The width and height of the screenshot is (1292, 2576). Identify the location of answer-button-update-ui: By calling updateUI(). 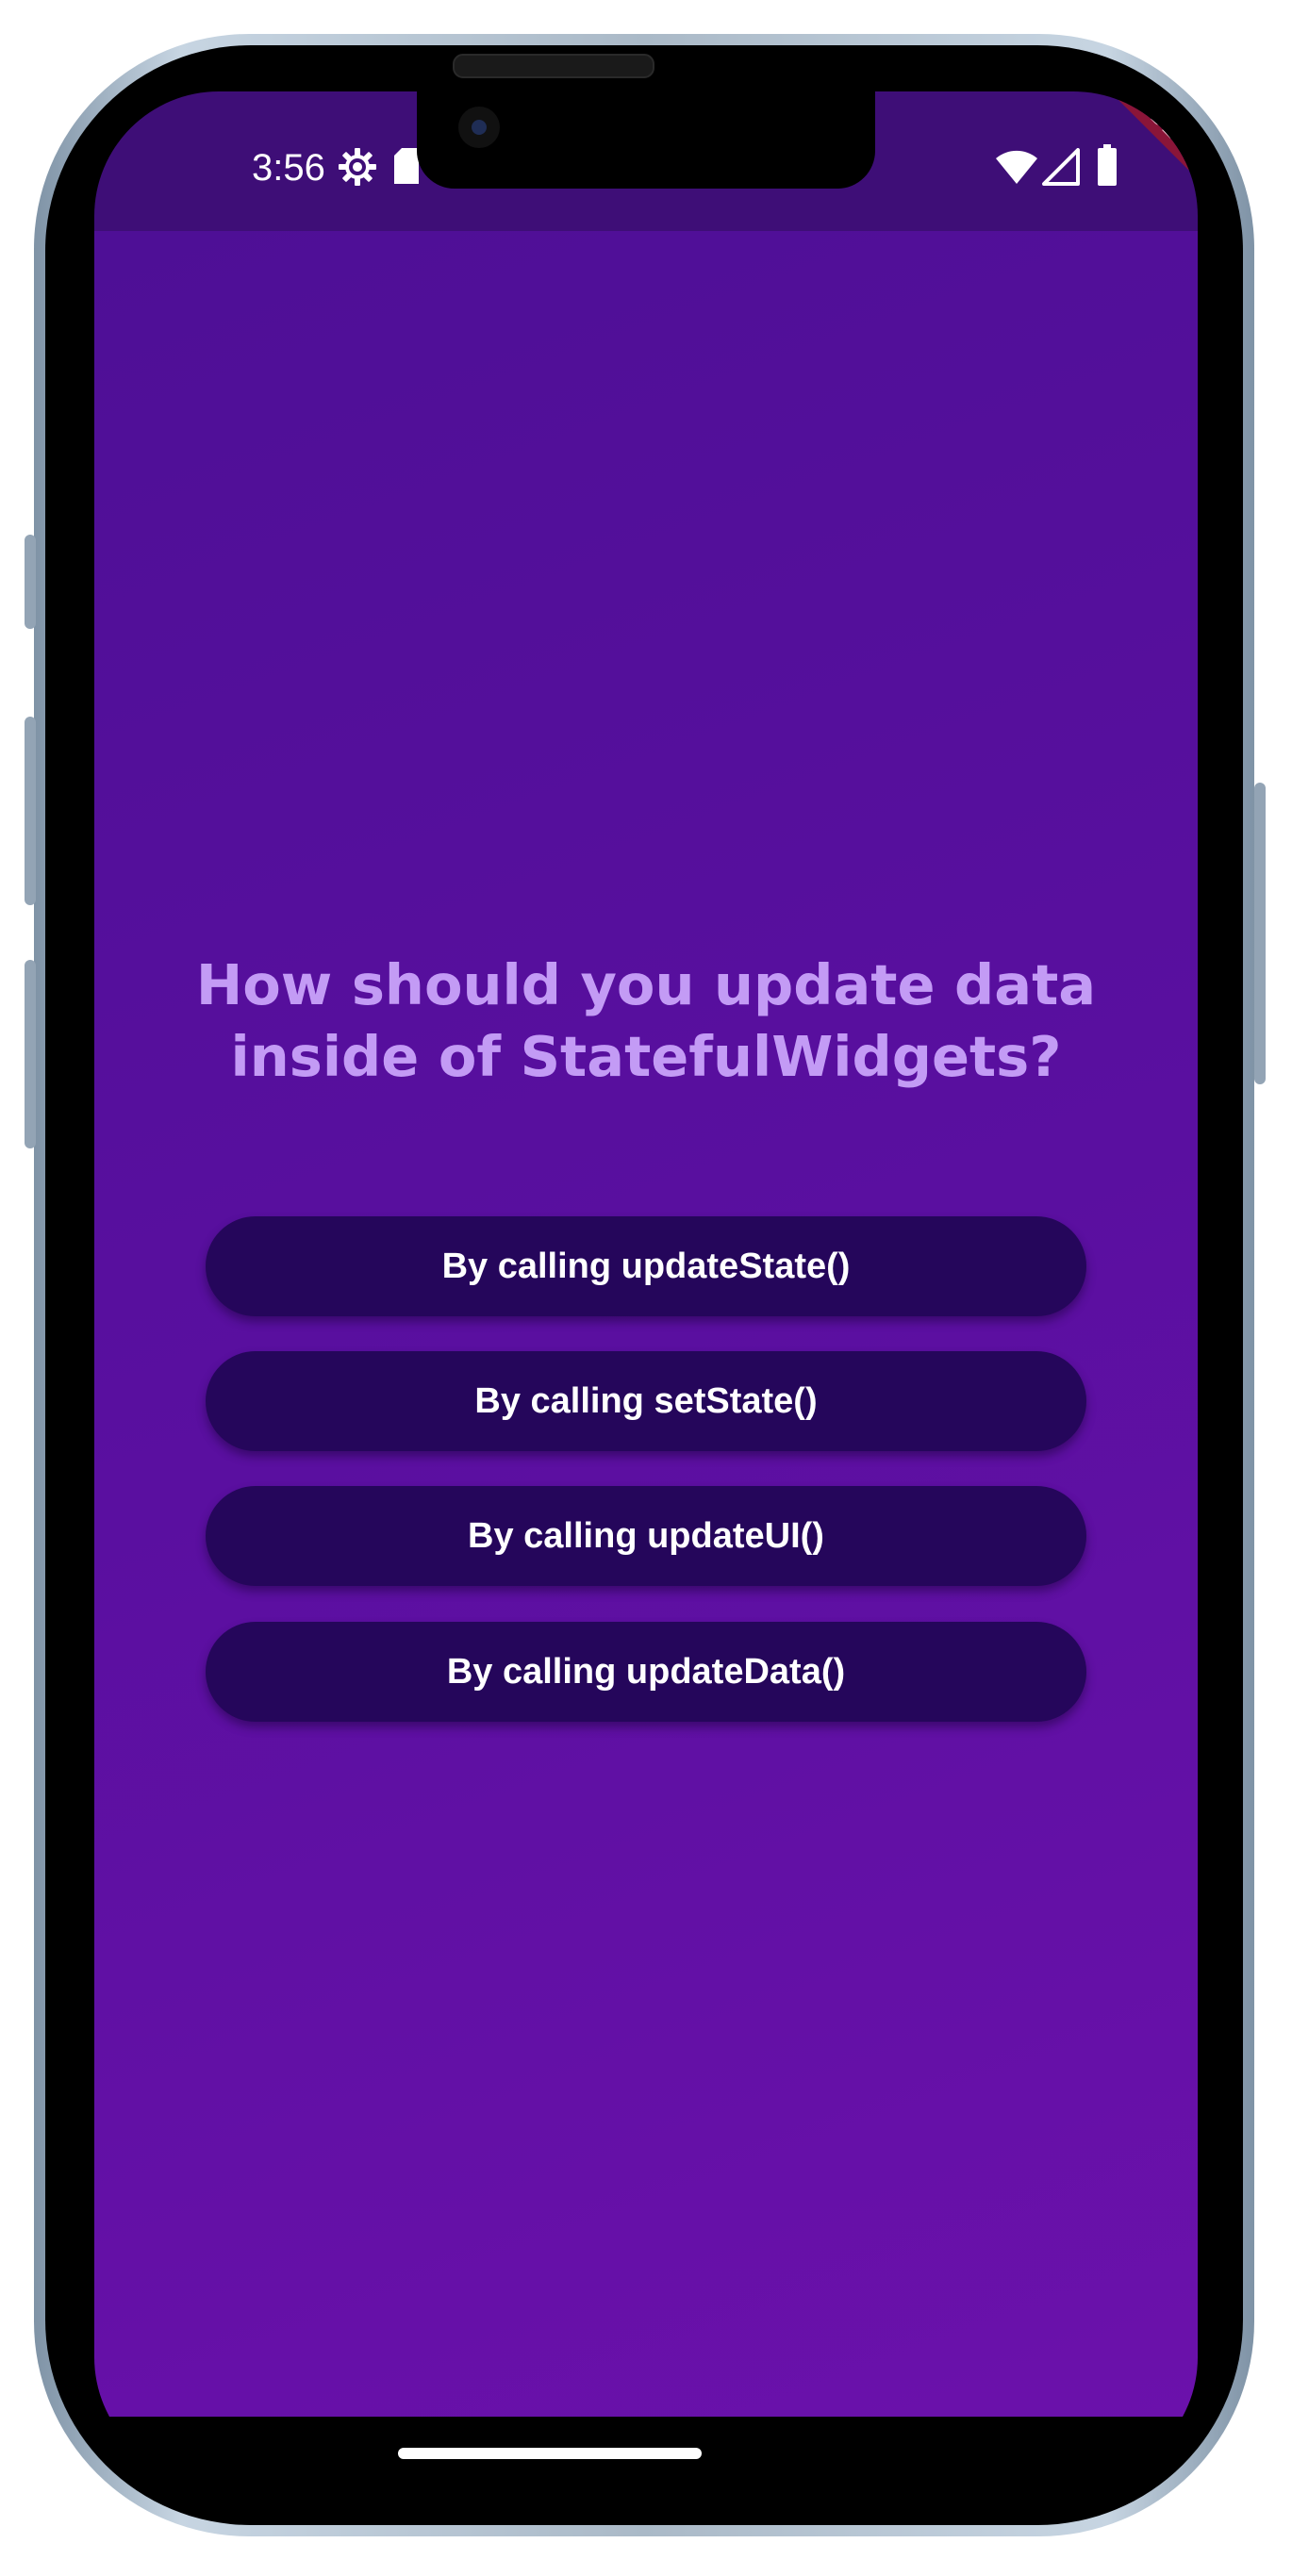
(646, 1536).